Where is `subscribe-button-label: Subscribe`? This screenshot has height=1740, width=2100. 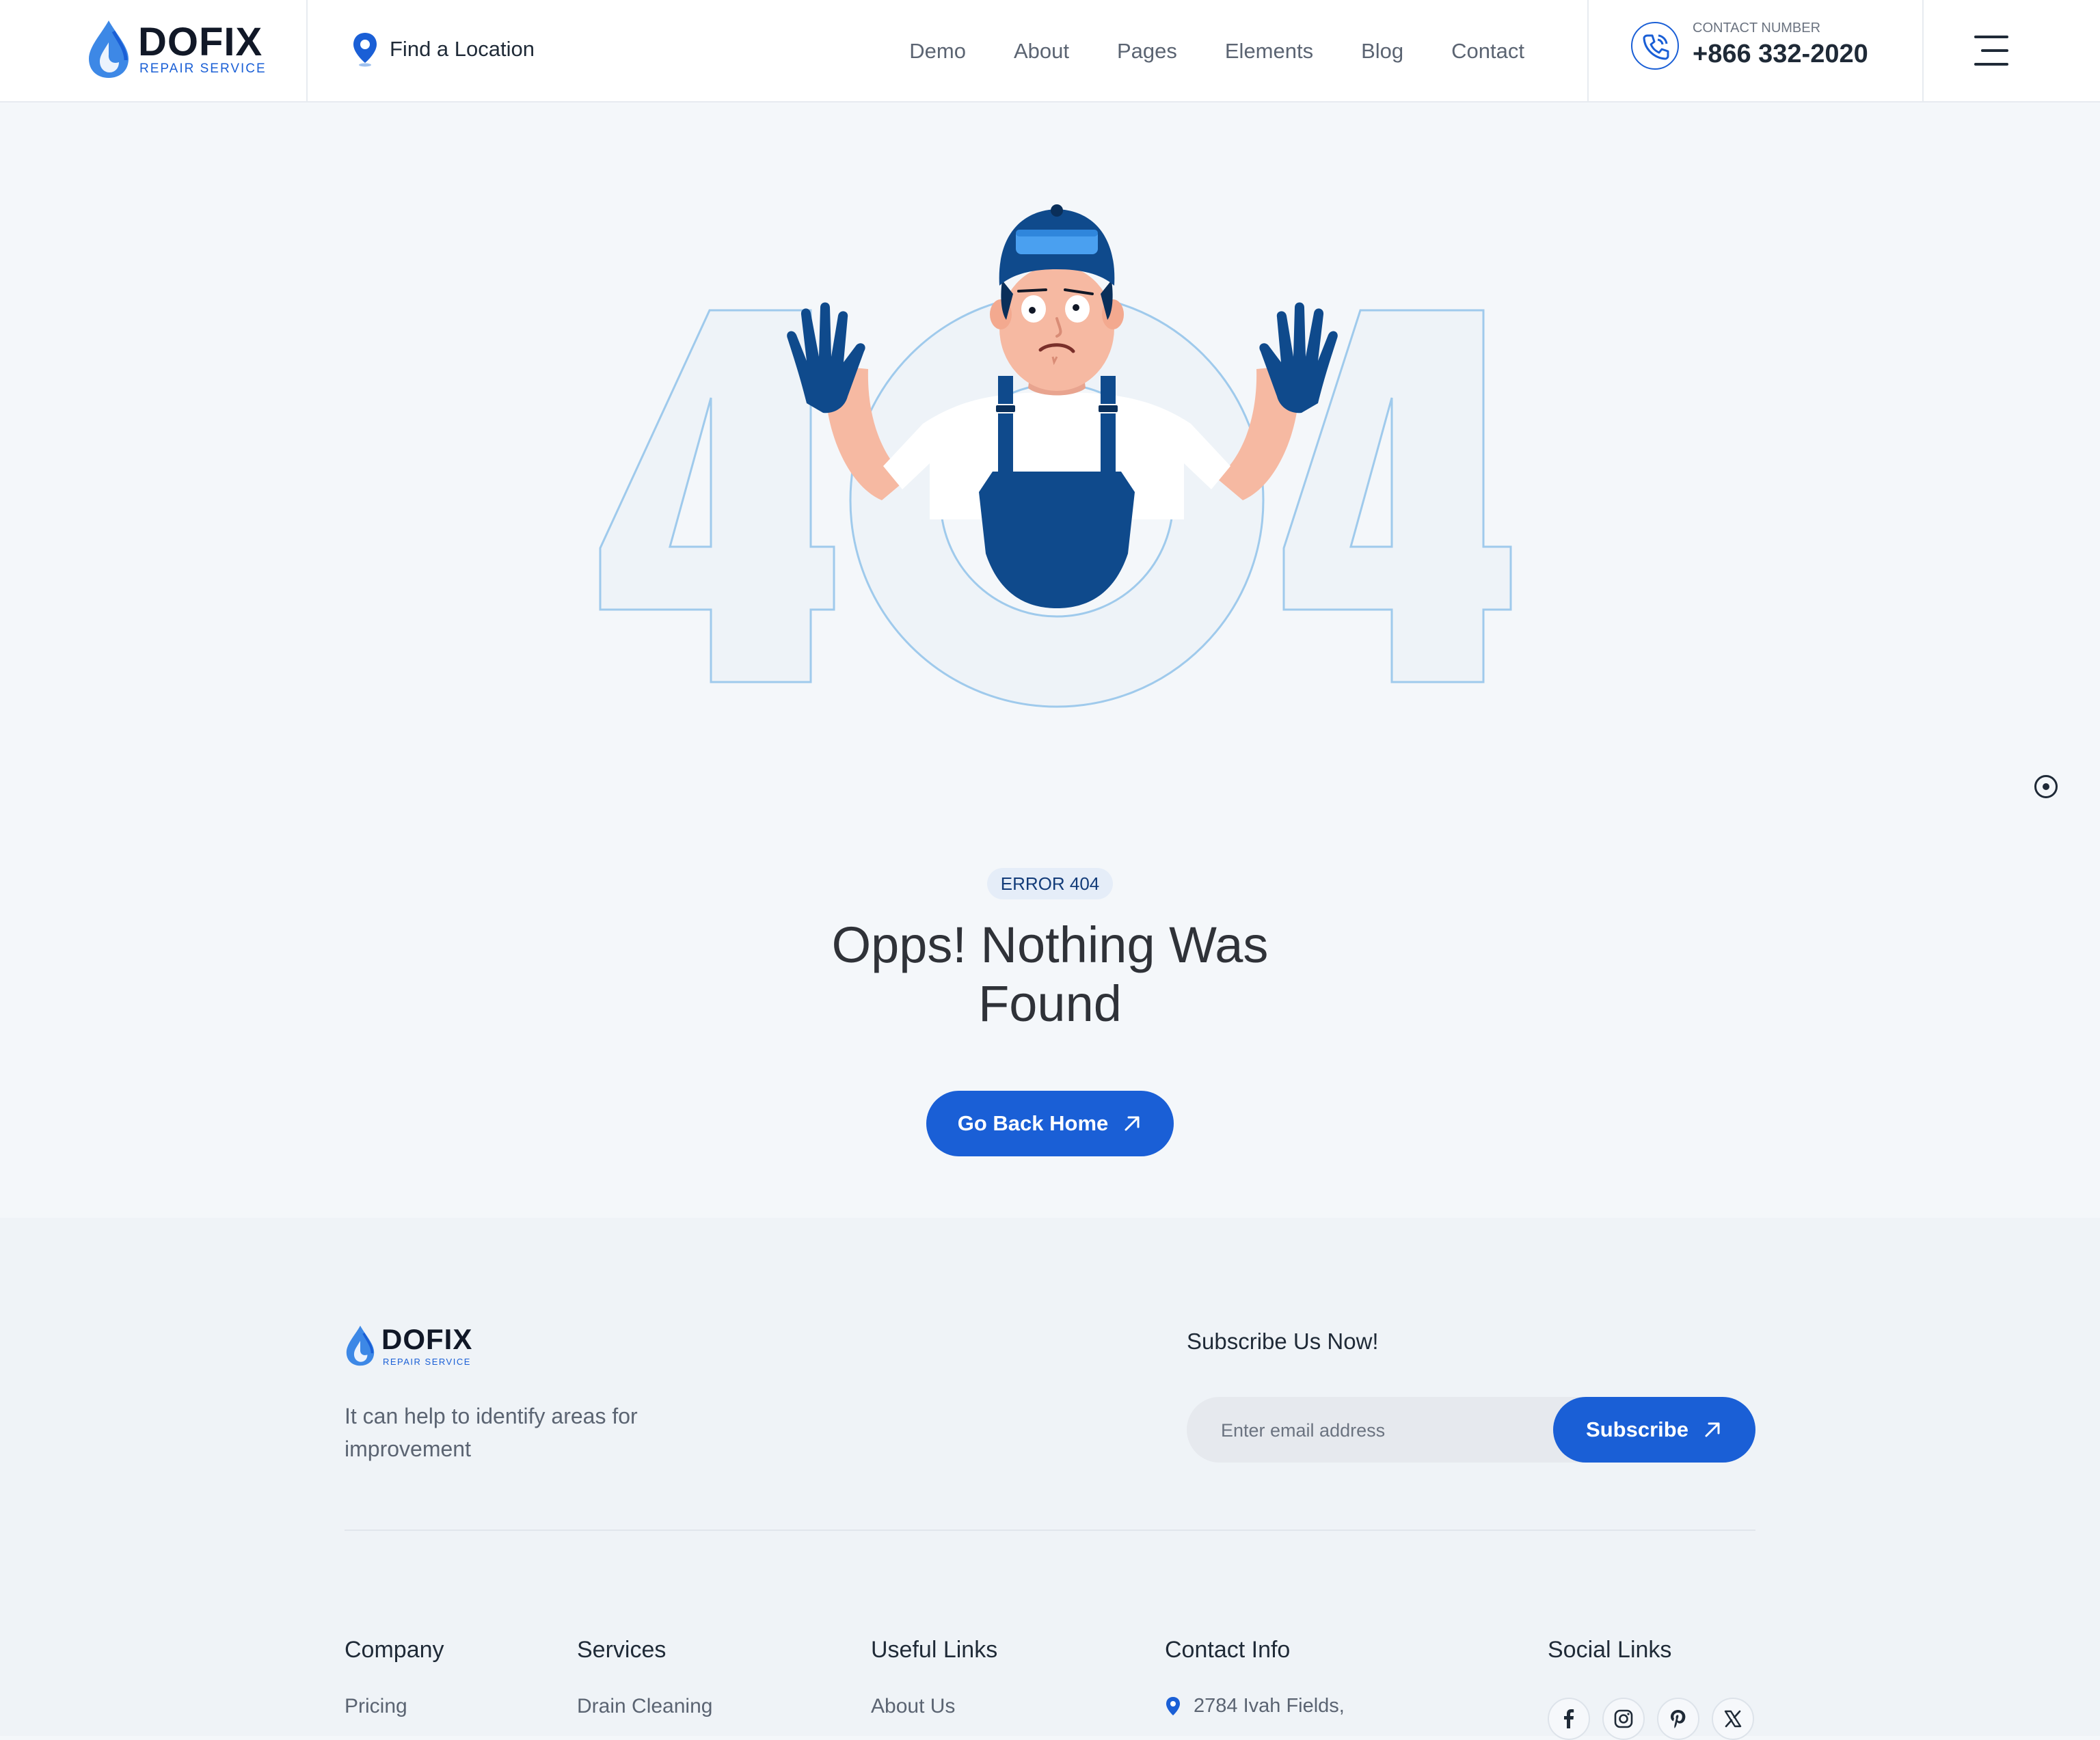
subscribe-button-label: Subscribe is located at coordinates (1637, 1429).